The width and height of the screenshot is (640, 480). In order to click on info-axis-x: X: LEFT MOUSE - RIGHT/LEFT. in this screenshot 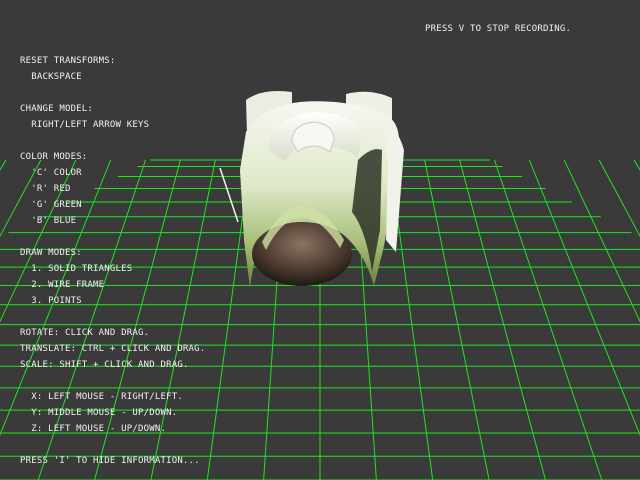, I will do `click(101, 397)`.